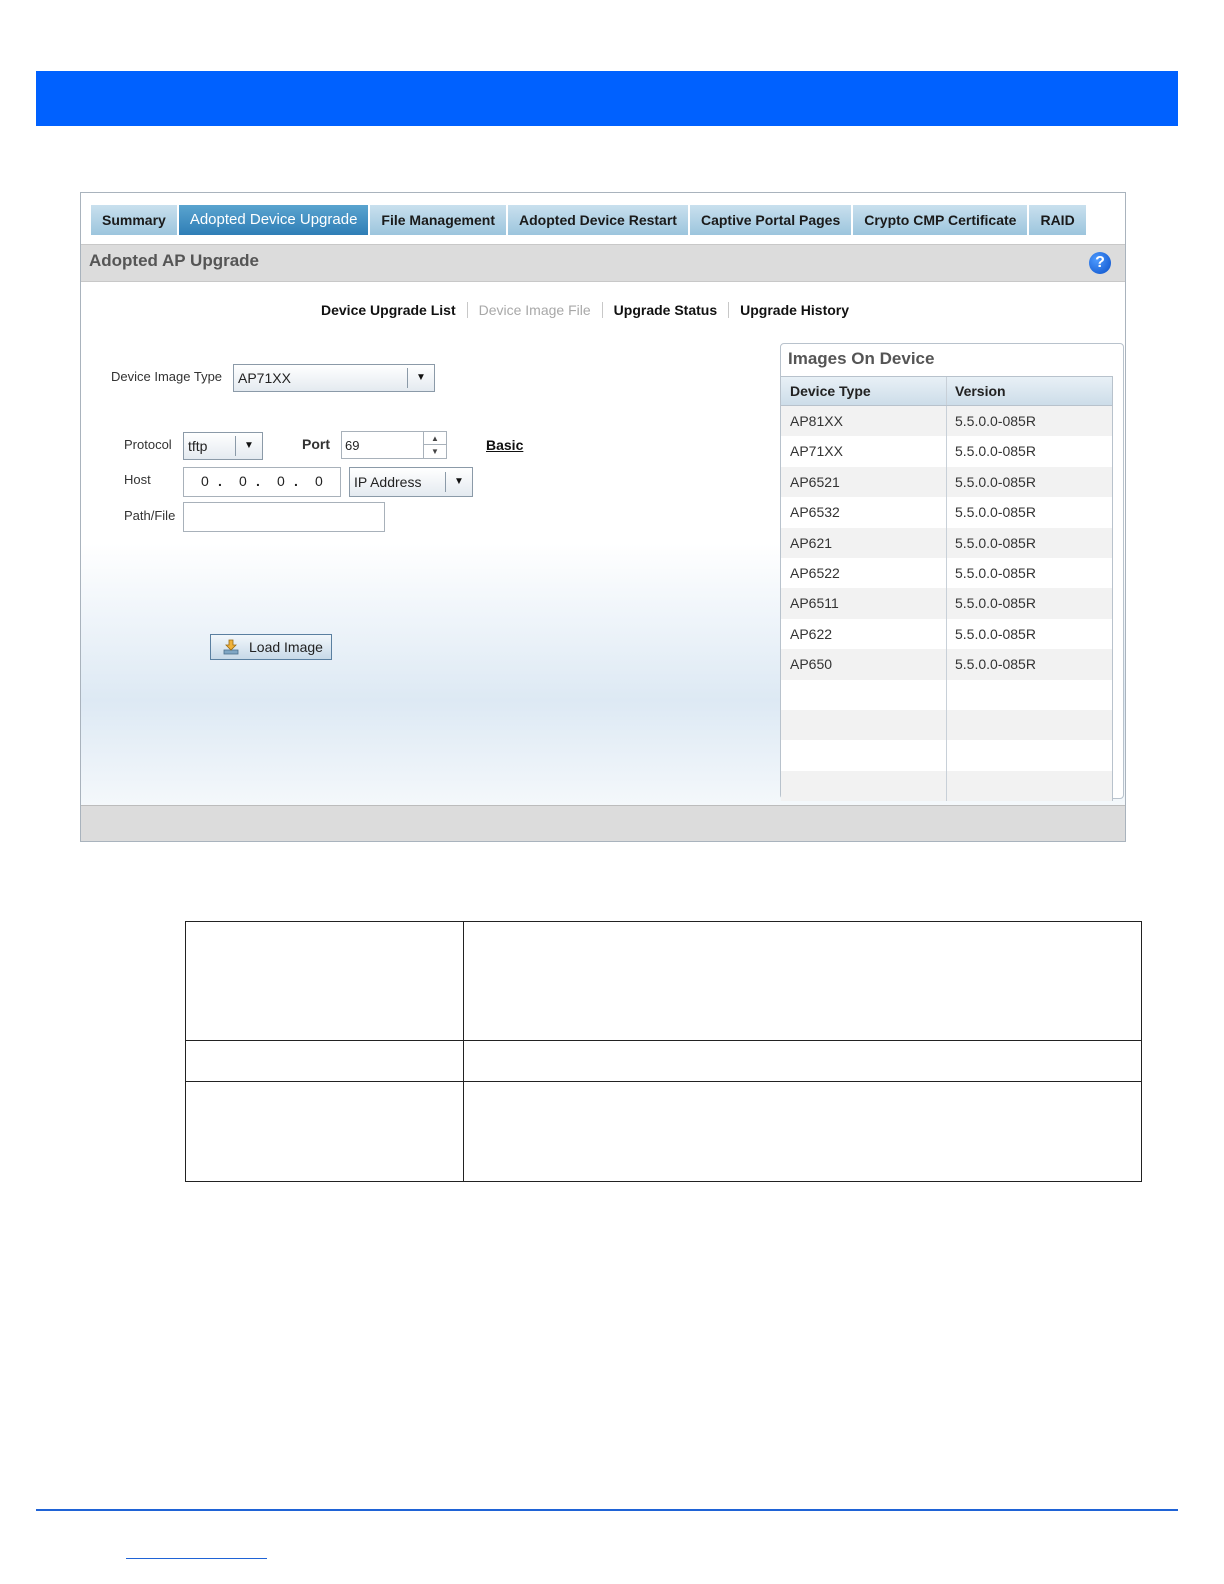 This screenshot has width=1224, height=1584. Describe the element at coordinates (864, 391) in the screenshot. I see `column-header-device-type: Device Type` at that location.